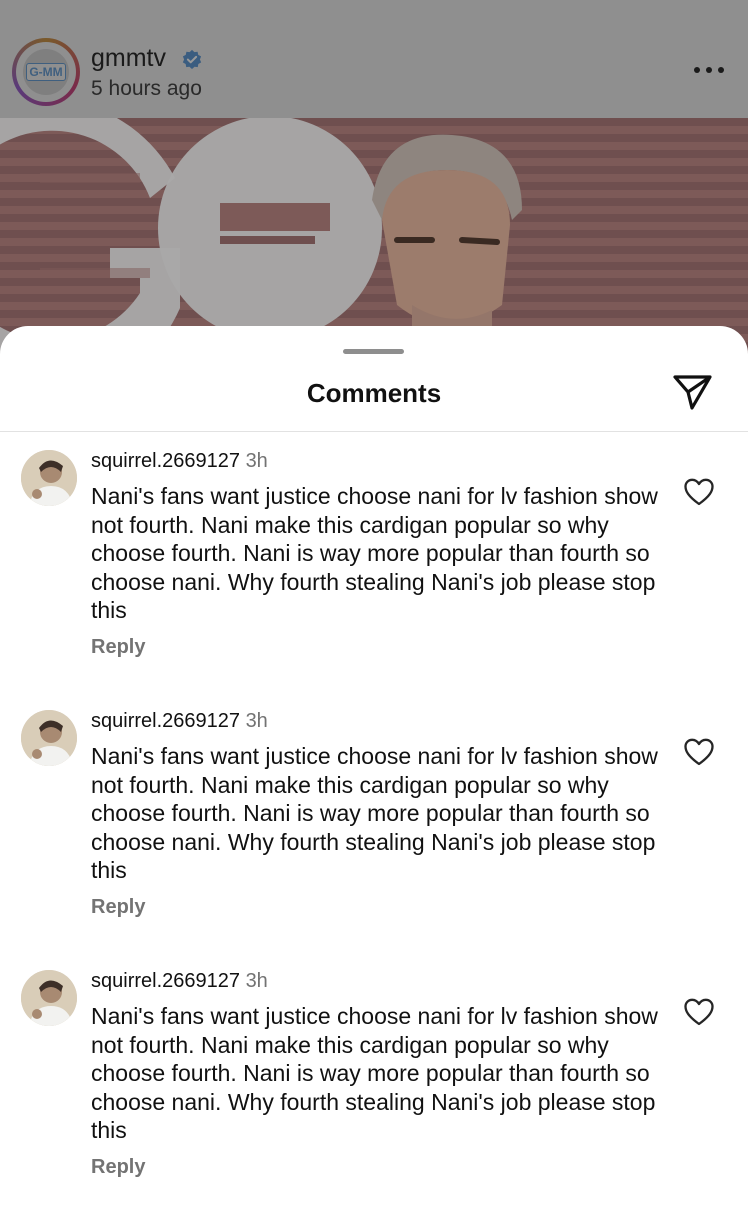 The width and height of the screenshot is (748, 1210). What do you see at coordinates (709, 70) in the screenshot?
I see `more-icon` at bounding box center [709, 70].